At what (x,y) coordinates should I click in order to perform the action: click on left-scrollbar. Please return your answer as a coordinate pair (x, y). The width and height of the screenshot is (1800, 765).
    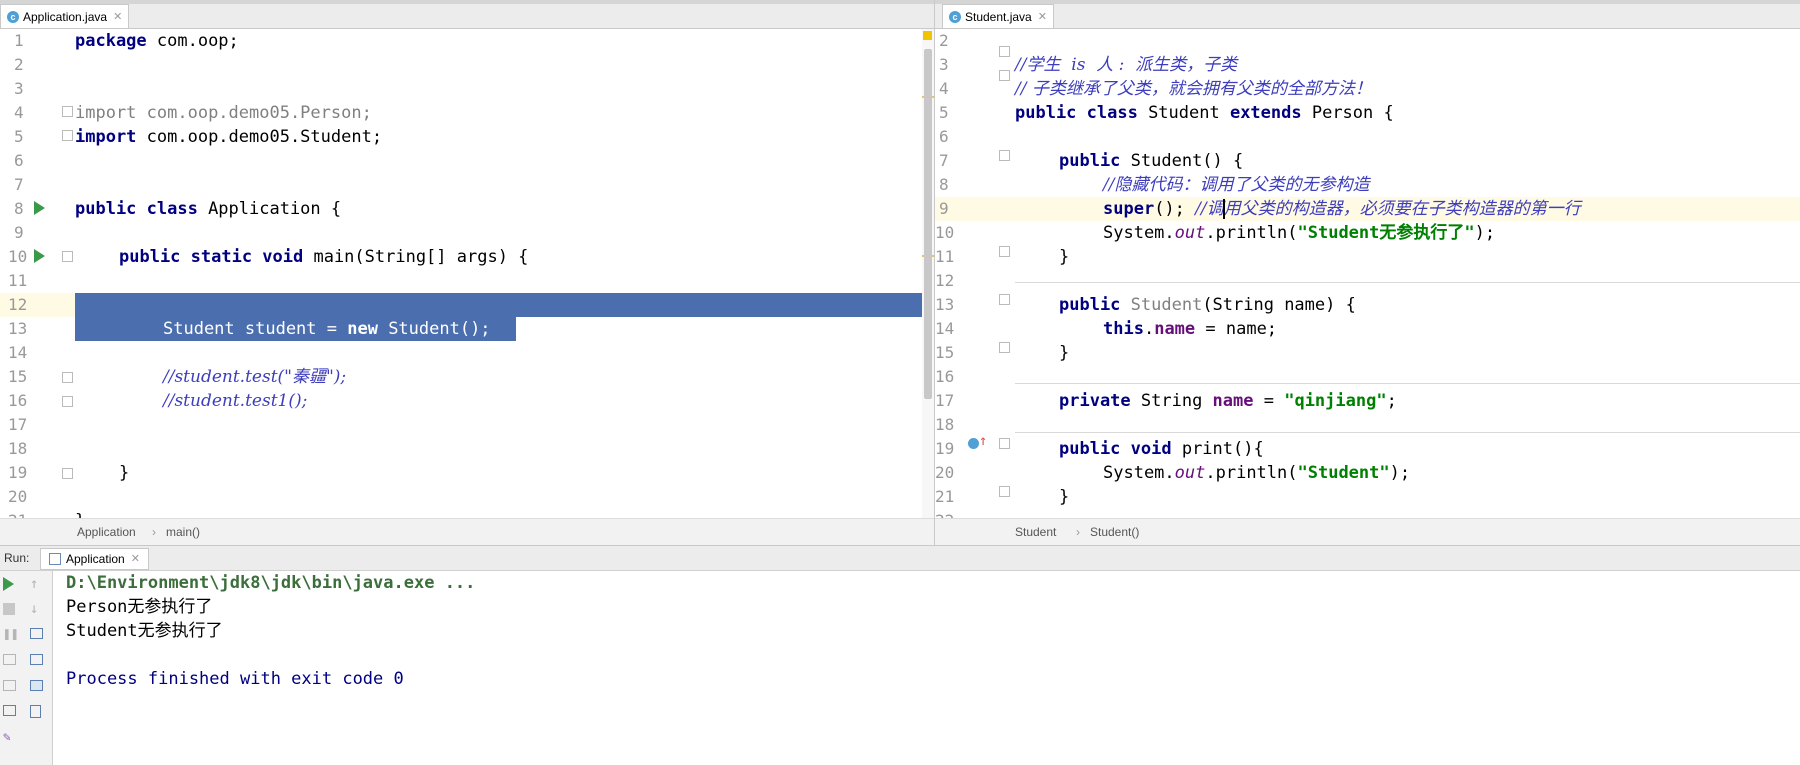
    Looking at the image, I should click on (928, 274).